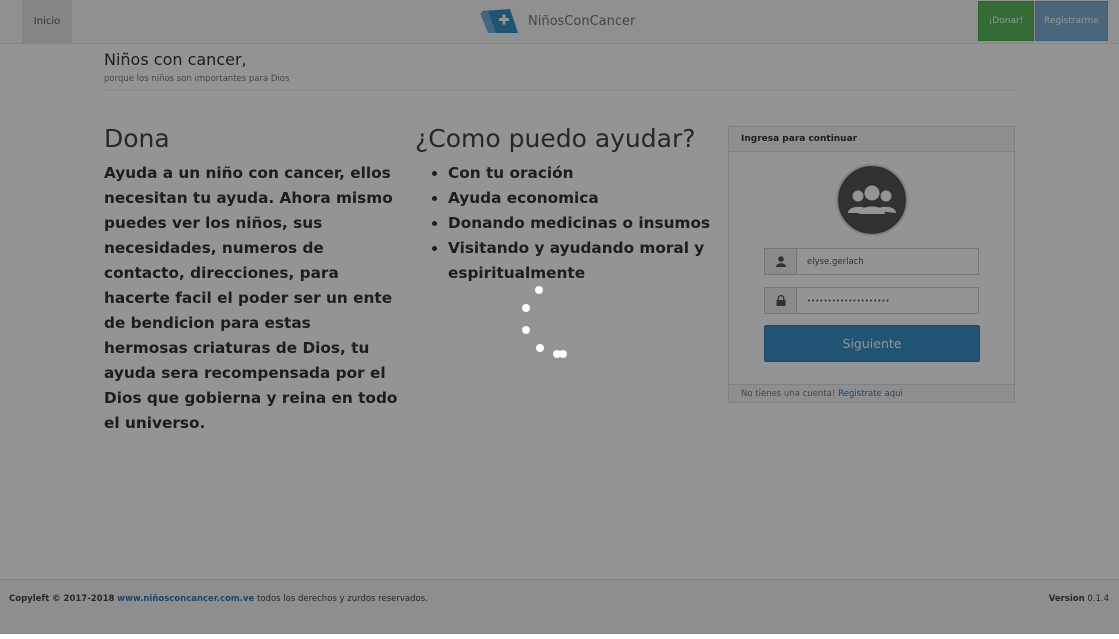 The width and height of the screenshot is (1119, 639). Describe the element at coordinates (545, 325) in the screenshot. I see `loading-spinner` at that location.